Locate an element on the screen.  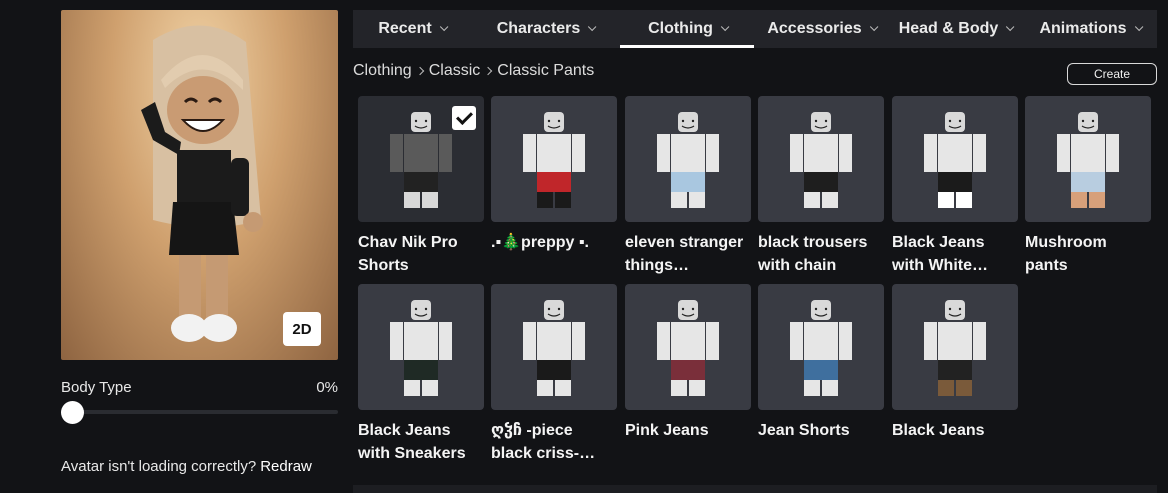
tab-accessories: Accessories is located at coordinates (821, 29).